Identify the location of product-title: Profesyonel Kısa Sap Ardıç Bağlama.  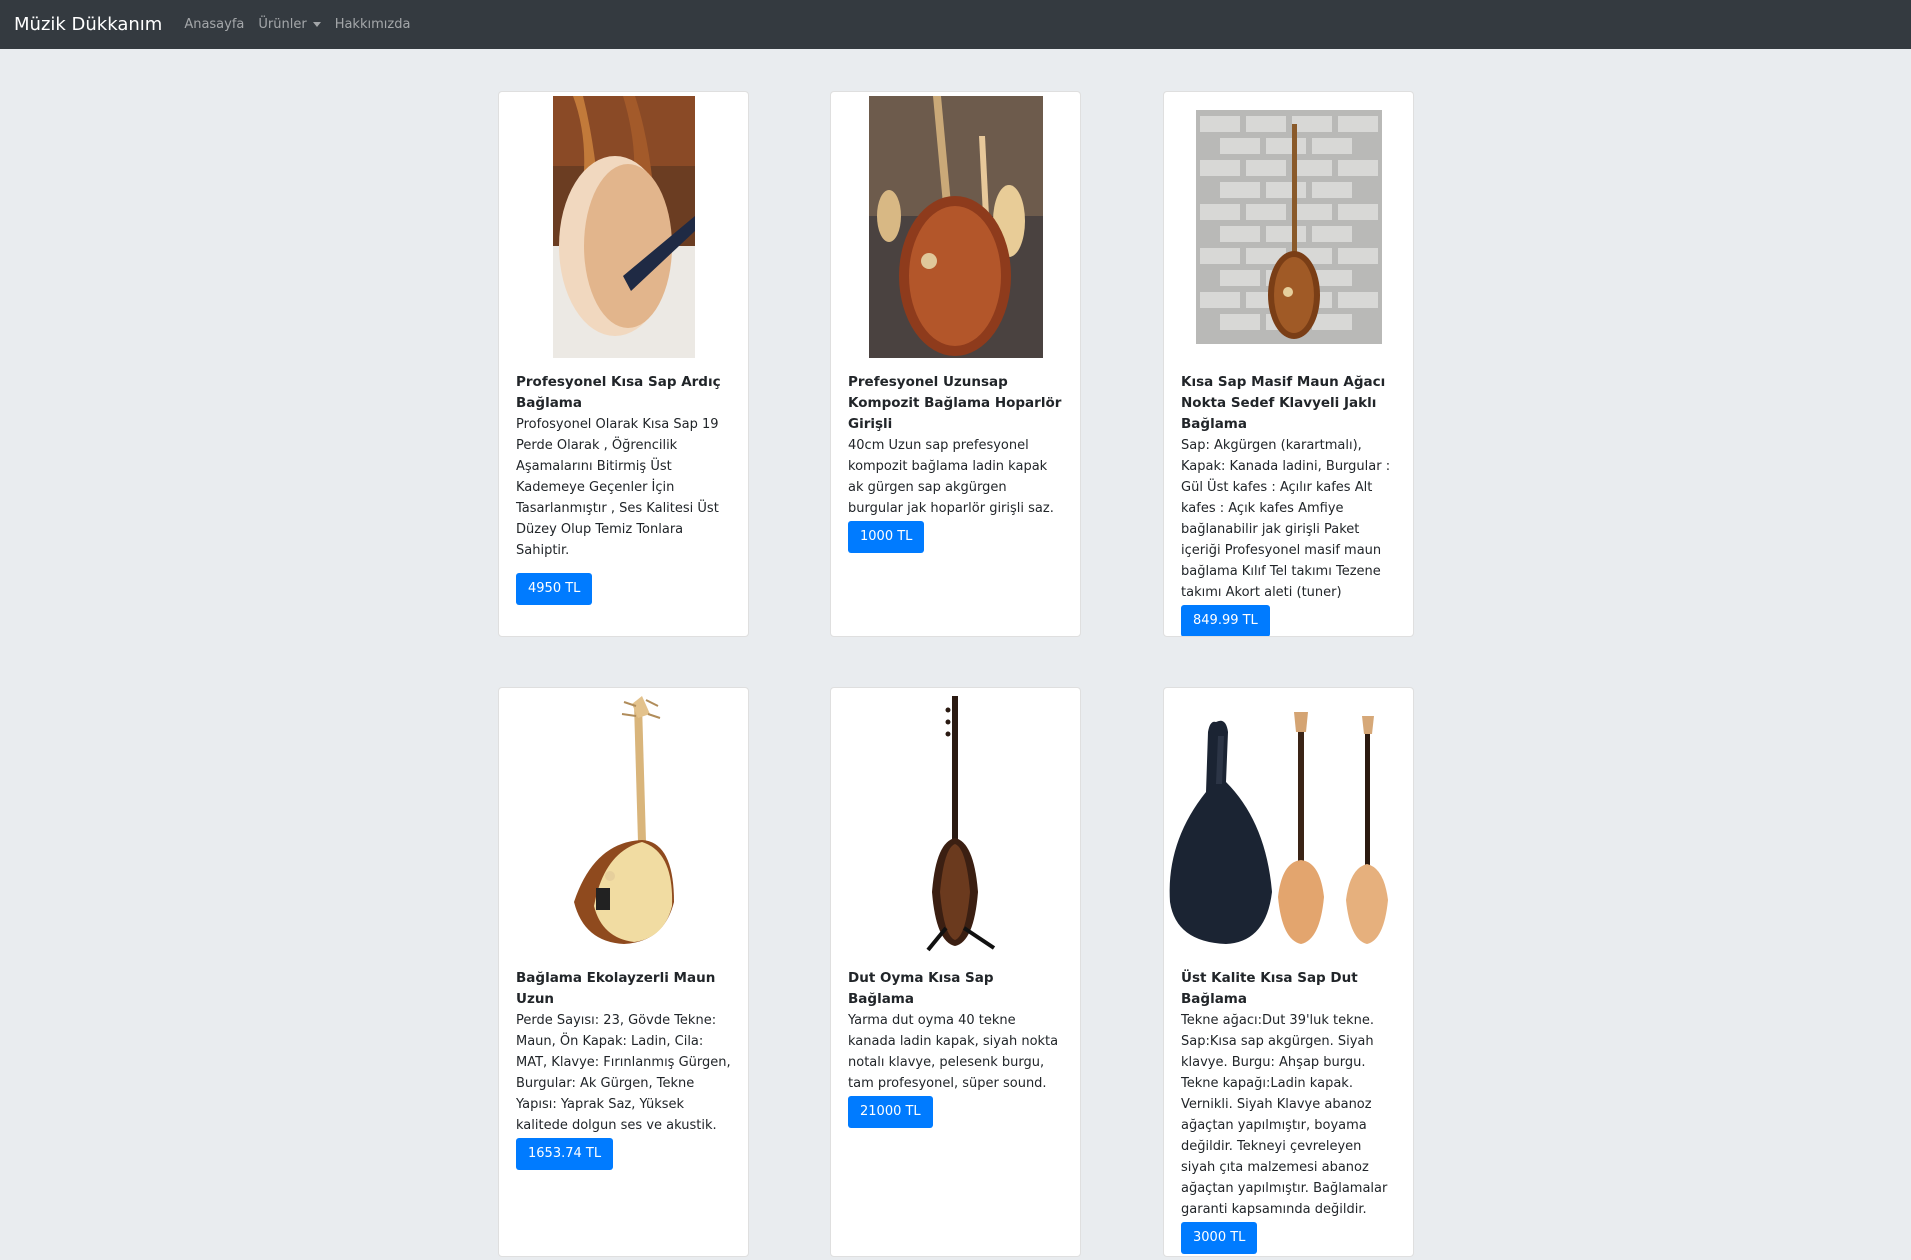
(618, 392).